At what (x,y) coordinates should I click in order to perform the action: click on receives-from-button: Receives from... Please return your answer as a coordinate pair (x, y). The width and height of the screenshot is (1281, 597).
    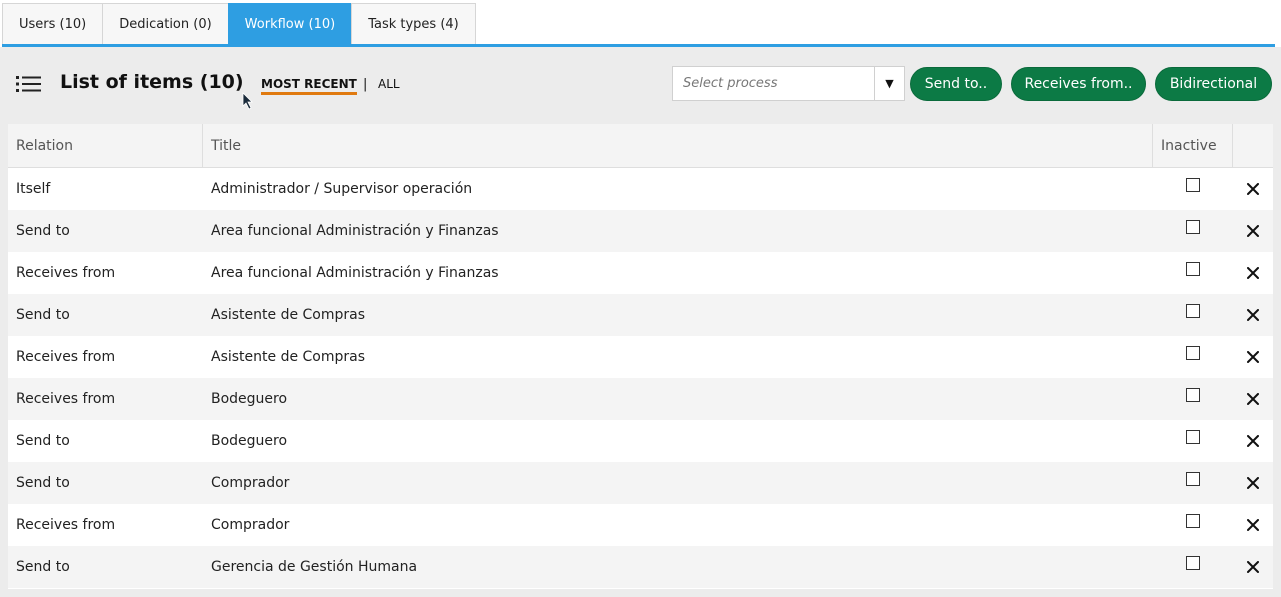
    Looking at the image, I should click on (1078, 84).